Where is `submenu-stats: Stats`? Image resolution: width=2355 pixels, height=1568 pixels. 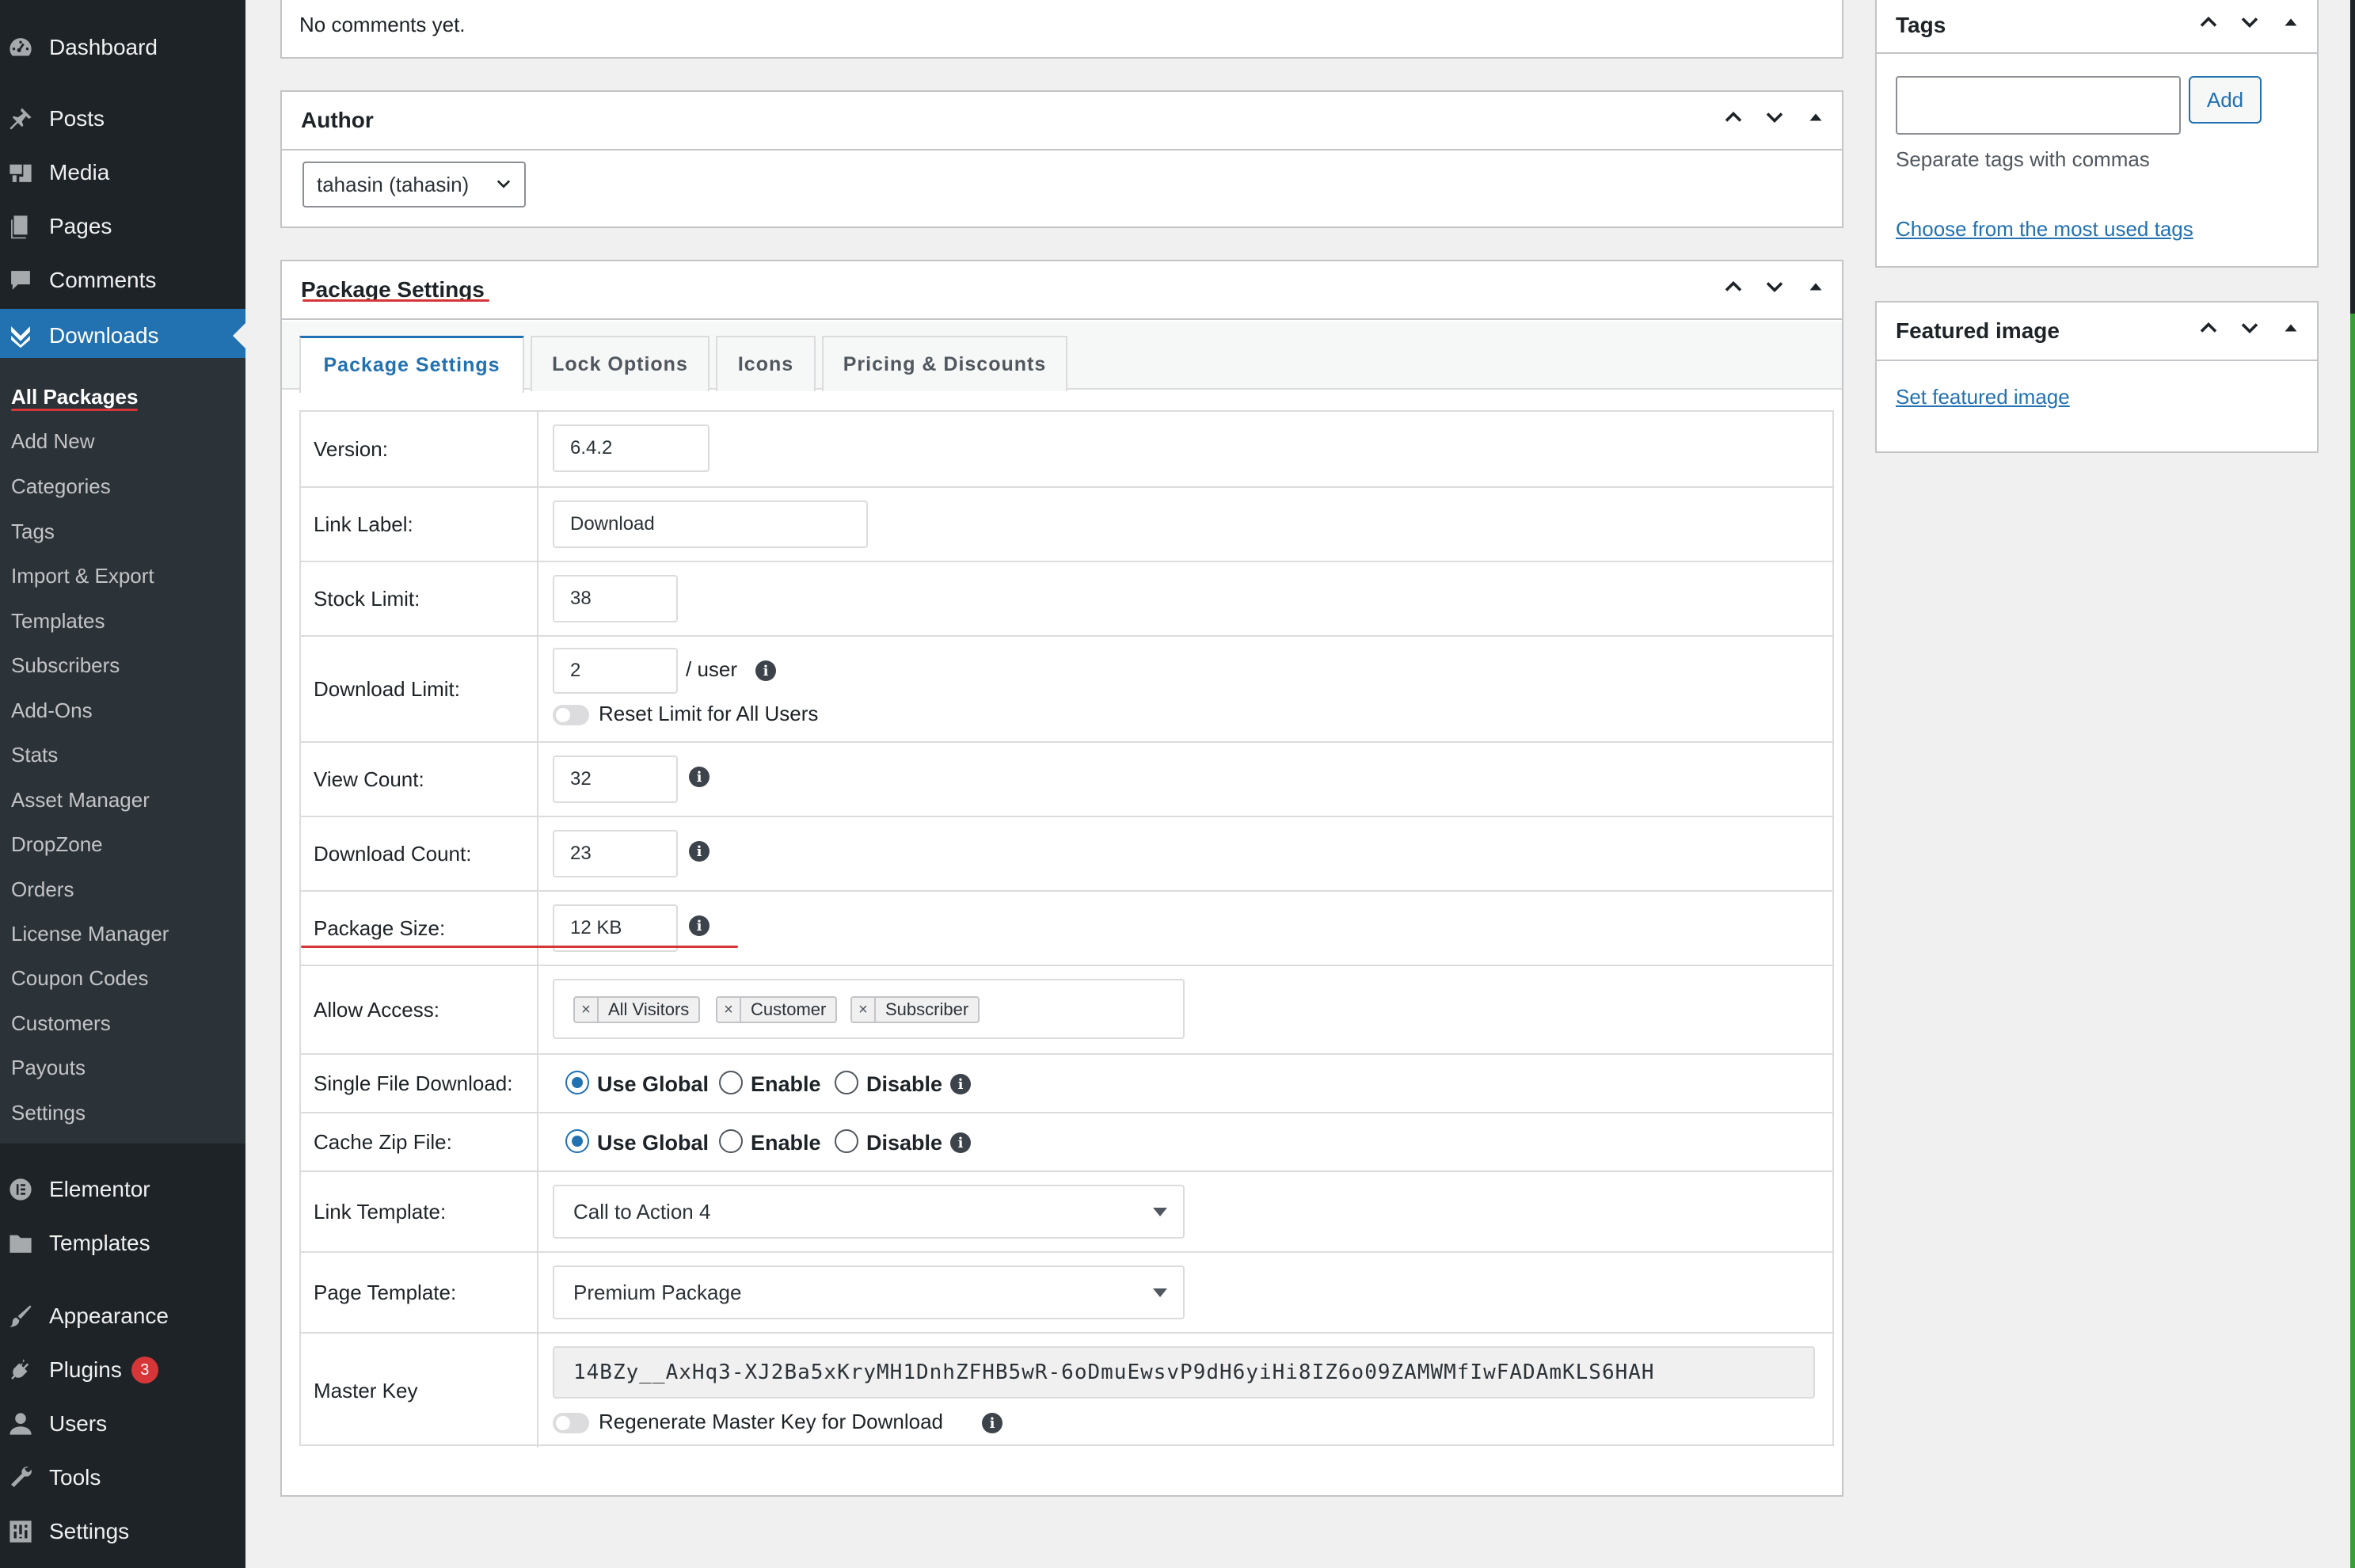
submenu-stats: Stats is located at coordinates (34, 755).